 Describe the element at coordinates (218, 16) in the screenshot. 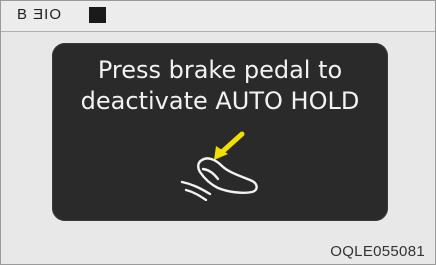

I see `header-bar: B ƎIO` at that location.